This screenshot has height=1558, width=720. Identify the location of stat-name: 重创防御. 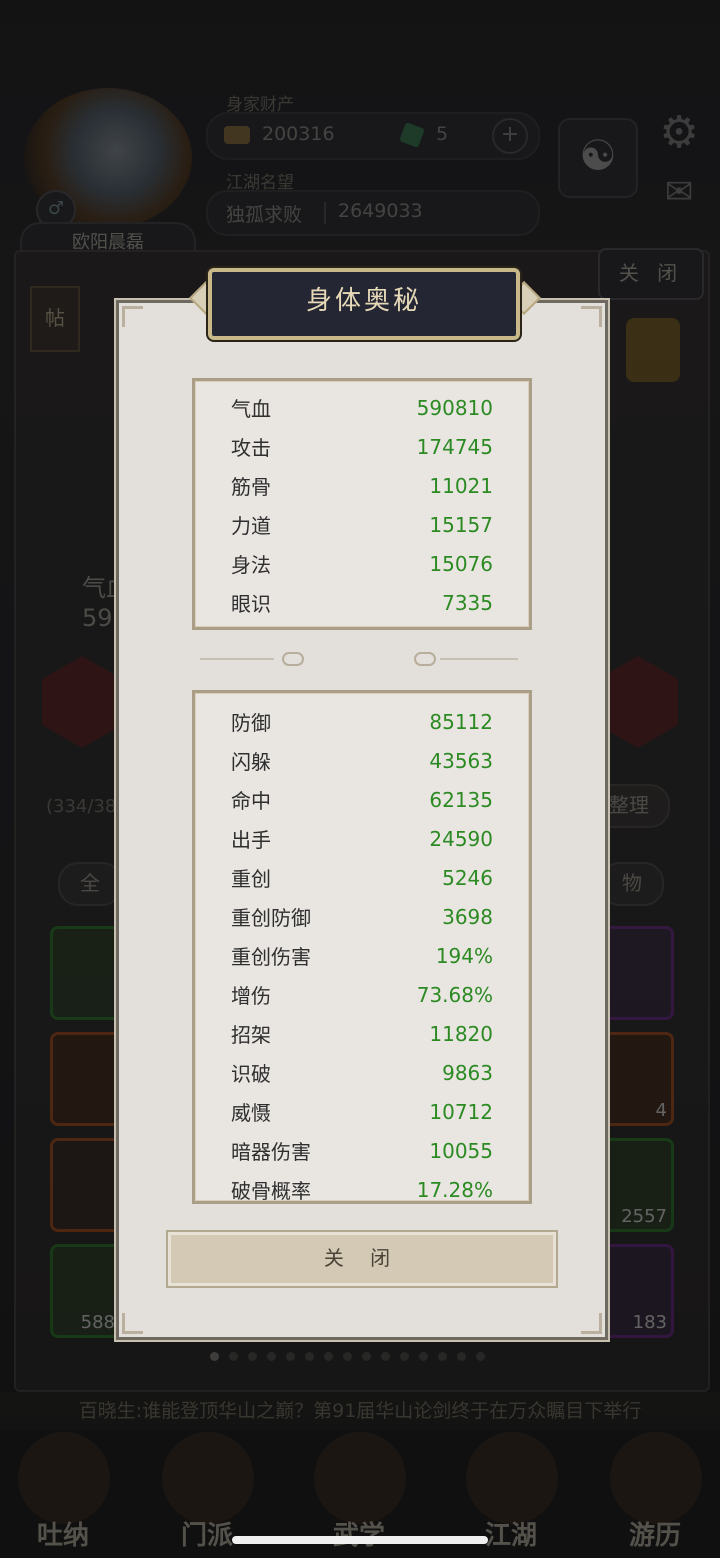
(271, 918).